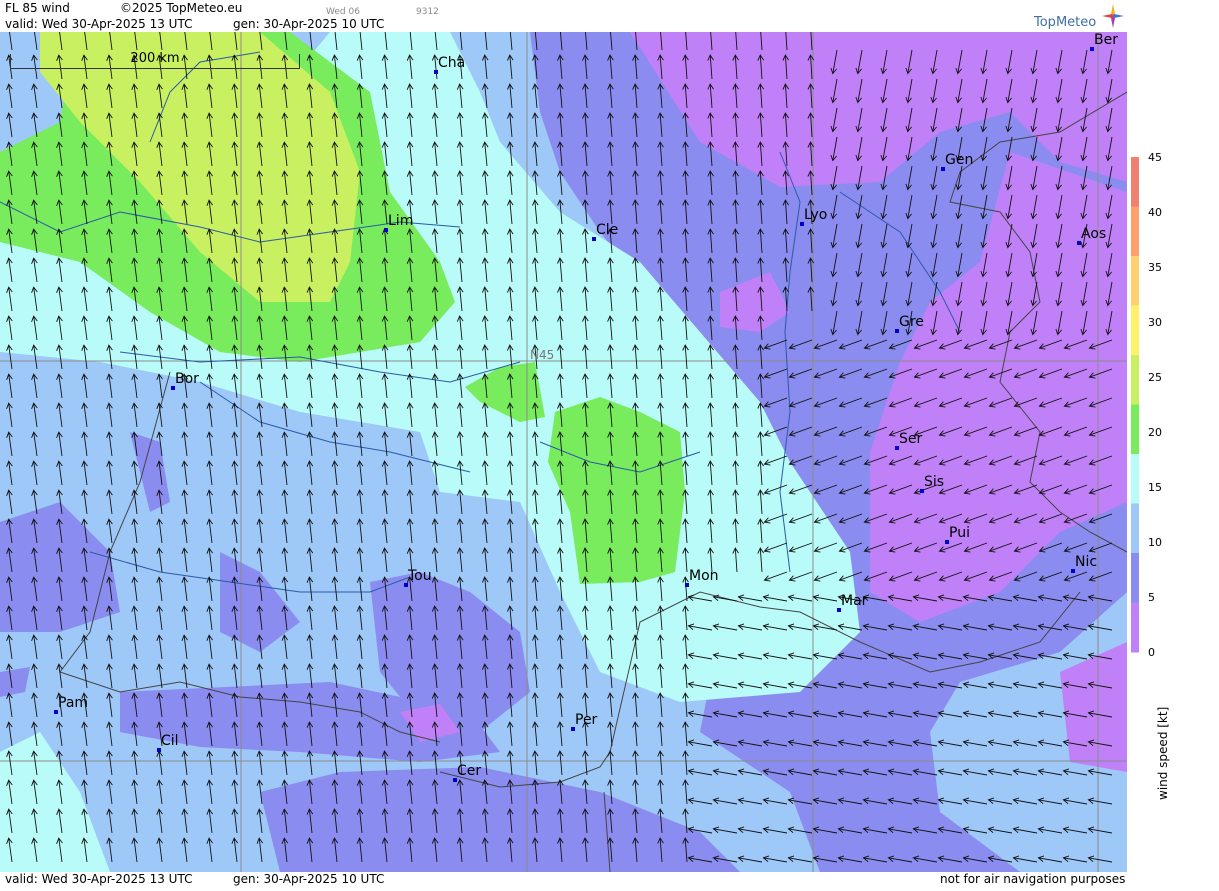  Describe the element at coordinates (854, 601) in the screenshot. I see `city-label: Mar` at that location.